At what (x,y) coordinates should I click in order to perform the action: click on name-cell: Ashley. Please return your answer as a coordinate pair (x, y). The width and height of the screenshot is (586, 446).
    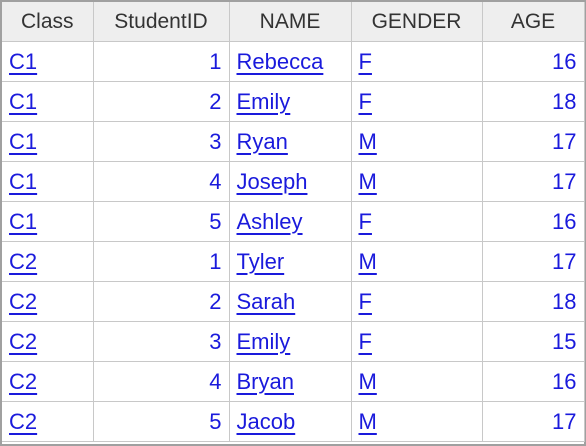
    Looking at the image, I should click on (290, 221).